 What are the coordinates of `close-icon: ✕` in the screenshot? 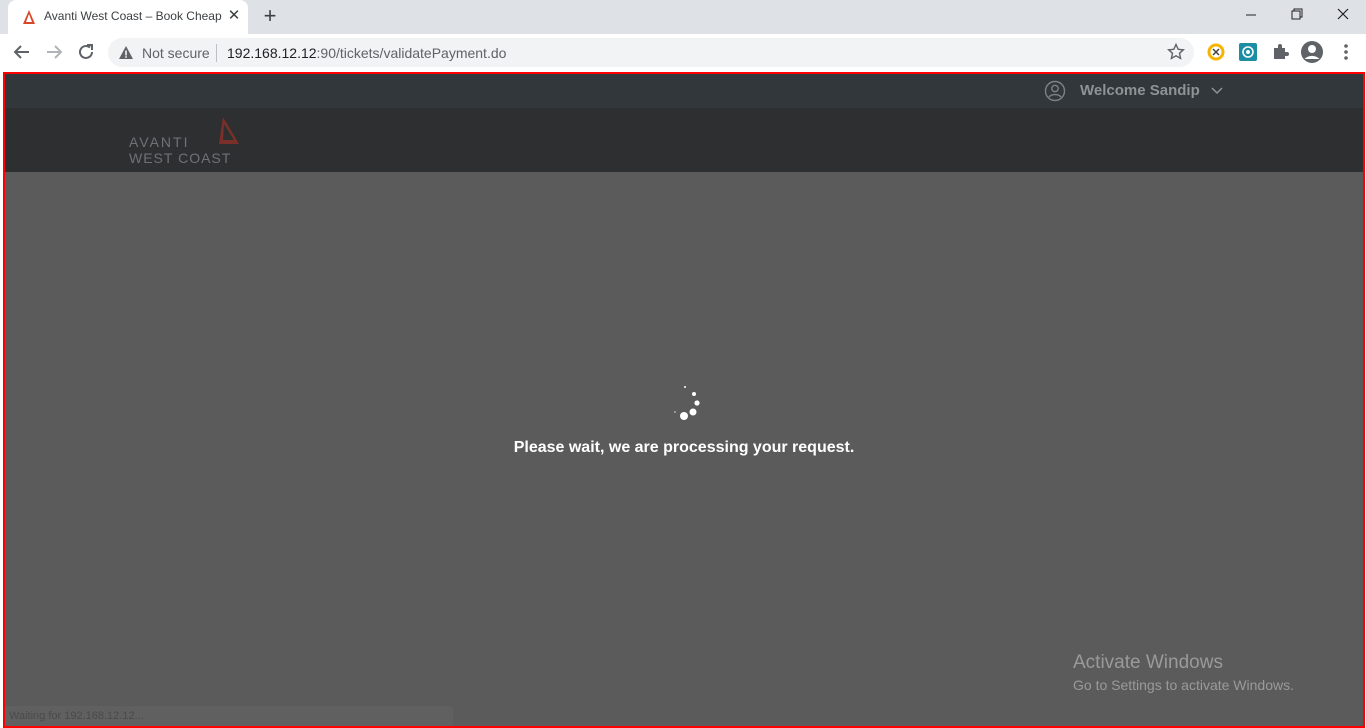 It's located at (234, 16).